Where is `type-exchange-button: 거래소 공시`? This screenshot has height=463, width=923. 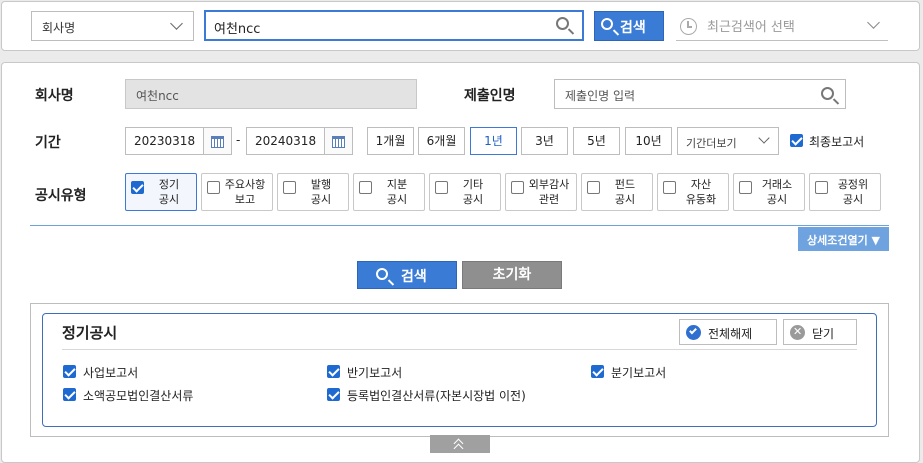 type-exchange-button: 거래소 공시 is located at coordinates (769, 192).